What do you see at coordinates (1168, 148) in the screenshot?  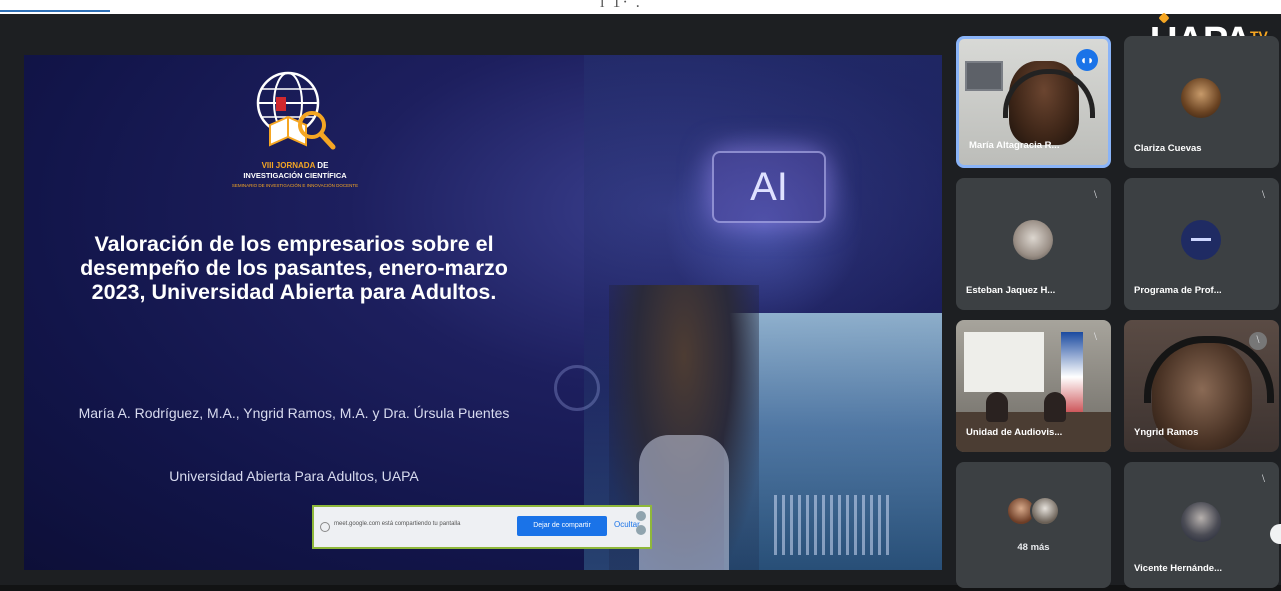 I see `participant-name: Clariza Cuevas` at bounding box center [1168, 148].